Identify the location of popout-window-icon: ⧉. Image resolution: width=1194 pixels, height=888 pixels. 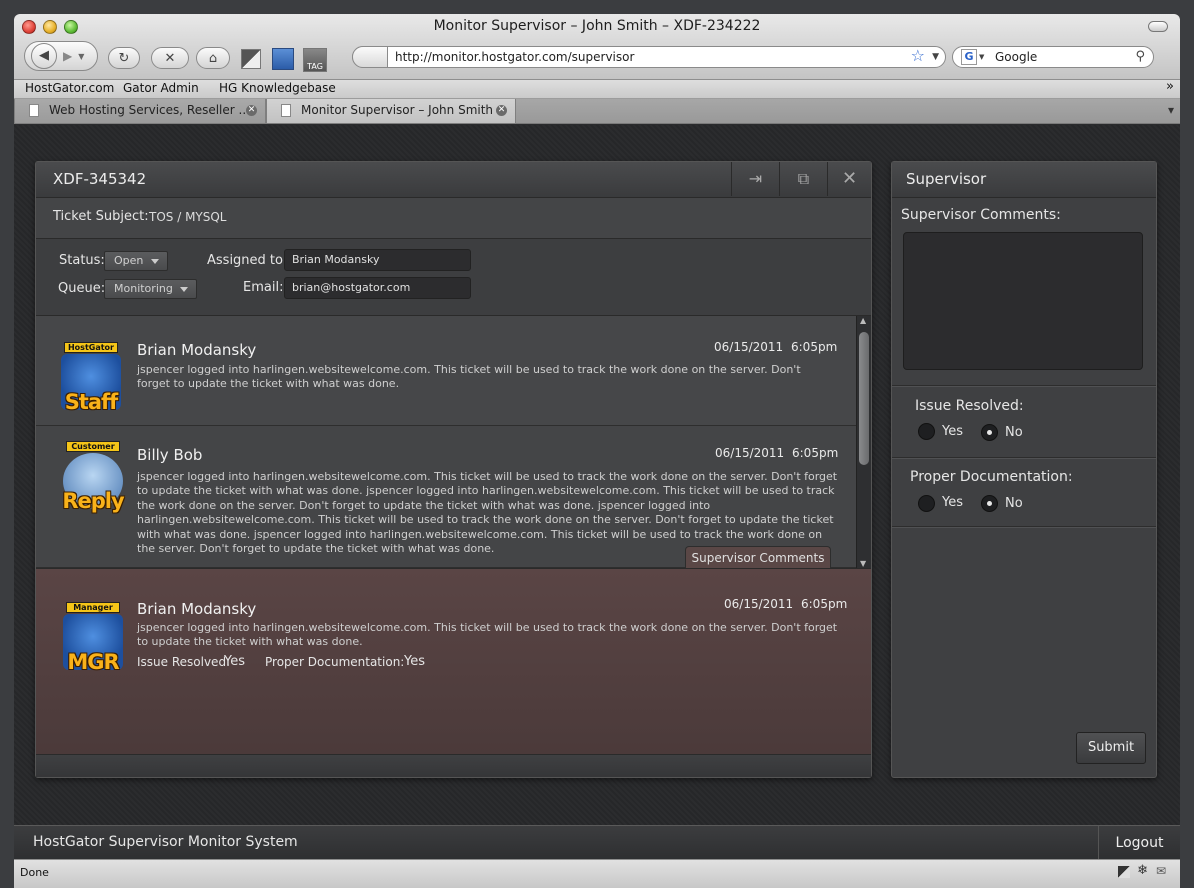
(803, 179).